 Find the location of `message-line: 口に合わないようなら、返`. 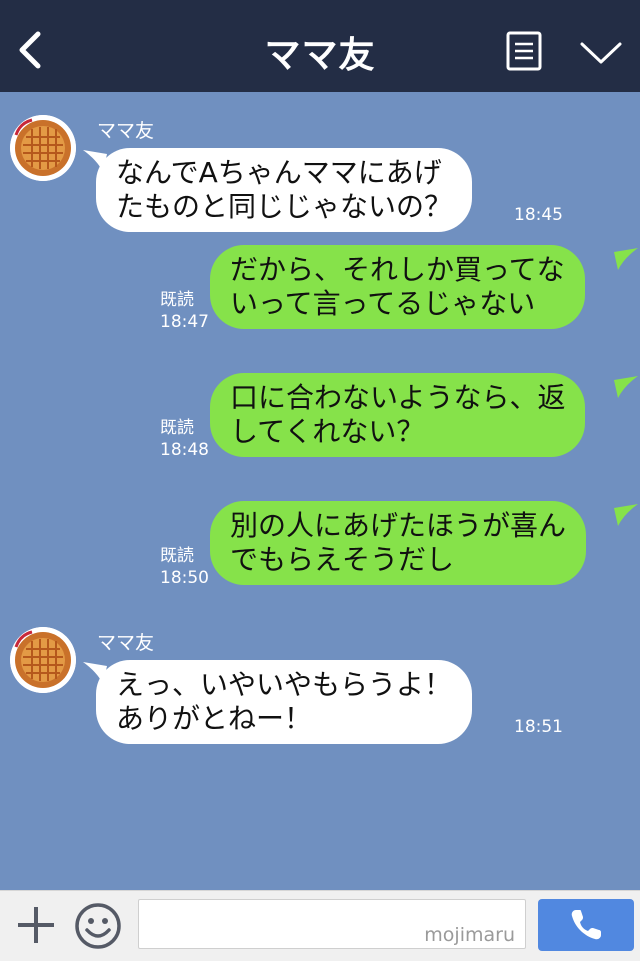

message-line: 口に合わないようなら、返 is located at coordinates (398, 397).